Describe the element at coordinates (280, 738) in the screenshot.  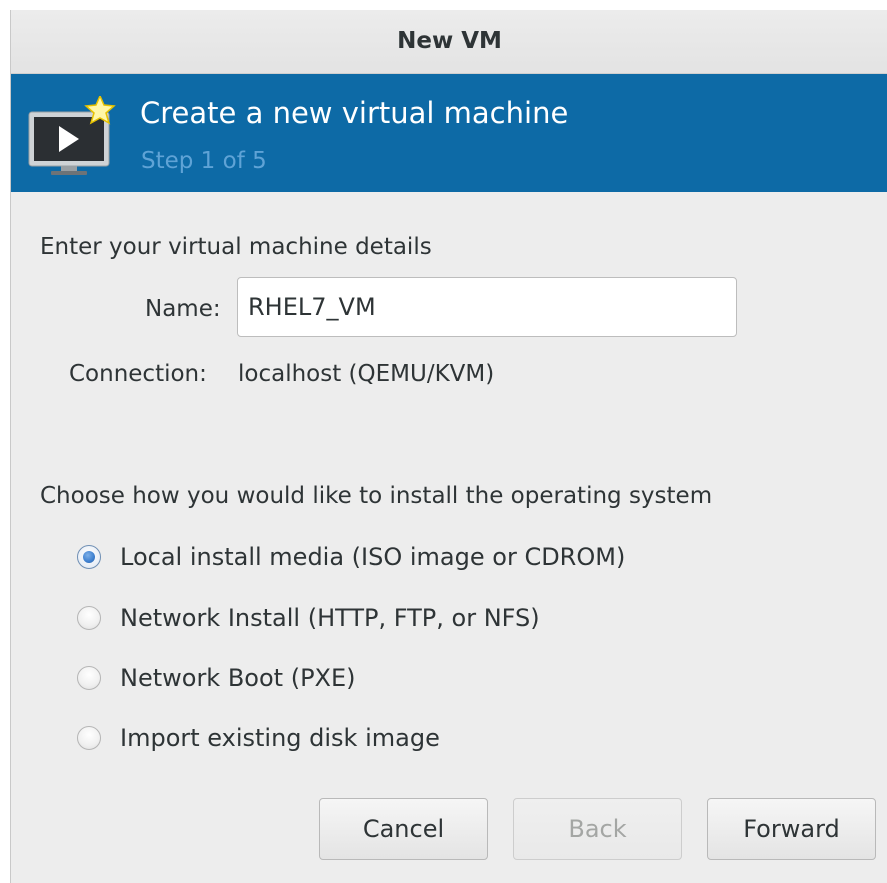
I see `install-option-label: Import existing disk image` at that location.